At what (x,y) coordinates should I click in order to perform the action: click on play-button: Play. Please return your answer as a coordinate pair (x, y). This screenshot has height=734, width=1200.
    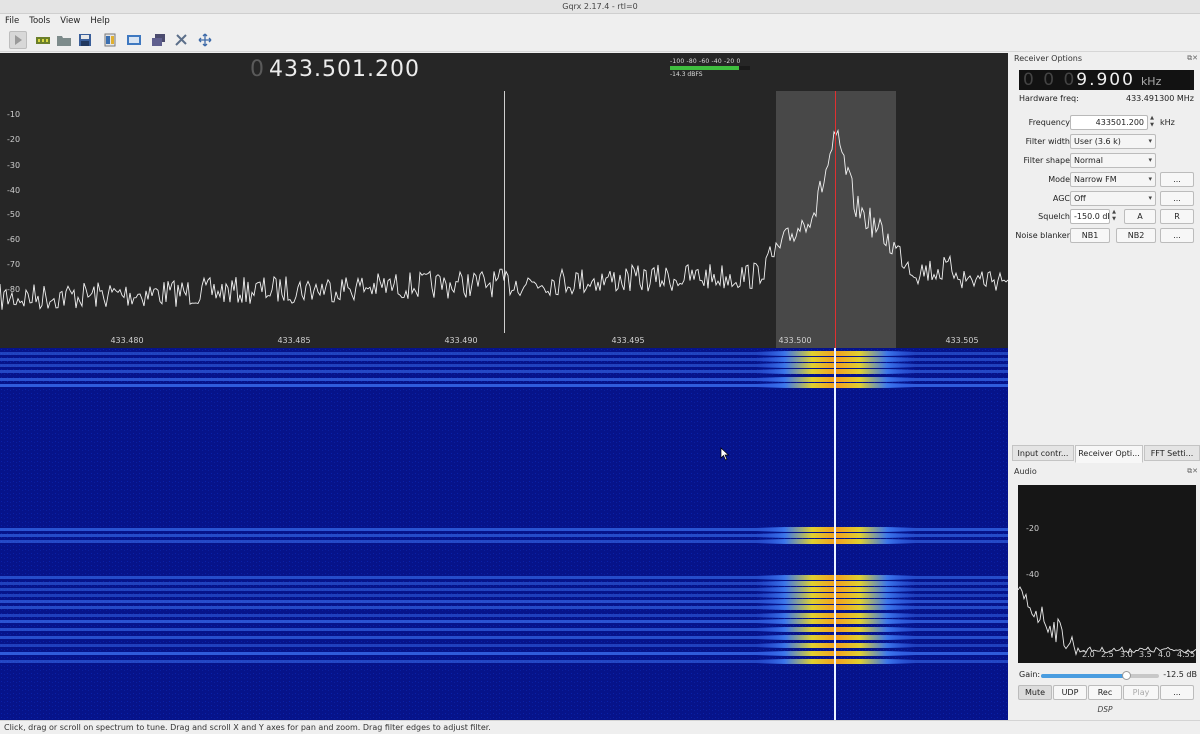
    Looking at the image, I should click on (1141, 692).